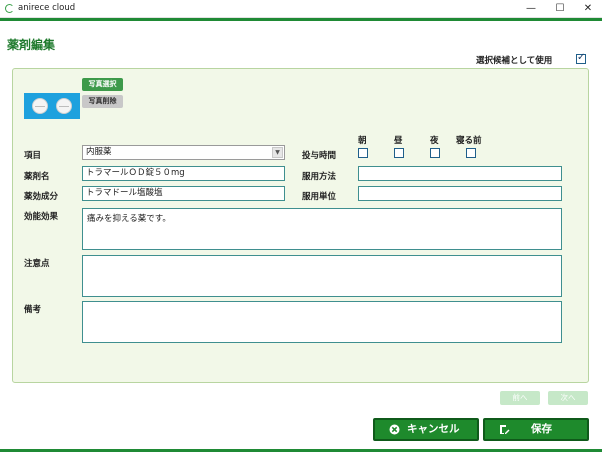  Describe the element at coordinates (514, 61) in the screenshot. I see `use-as-candidate-label: 選択候補として使用` at that location.